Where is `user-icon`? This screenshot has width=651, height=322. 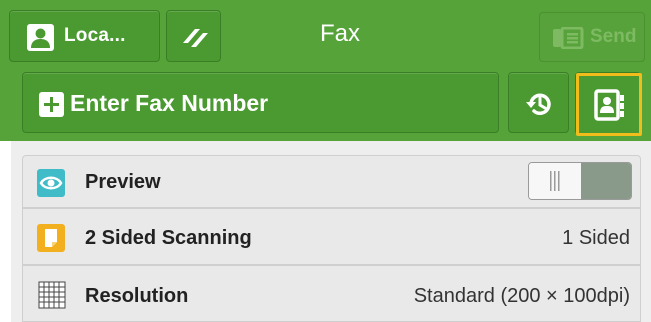
user-icon is located at coordinates (40, 37).